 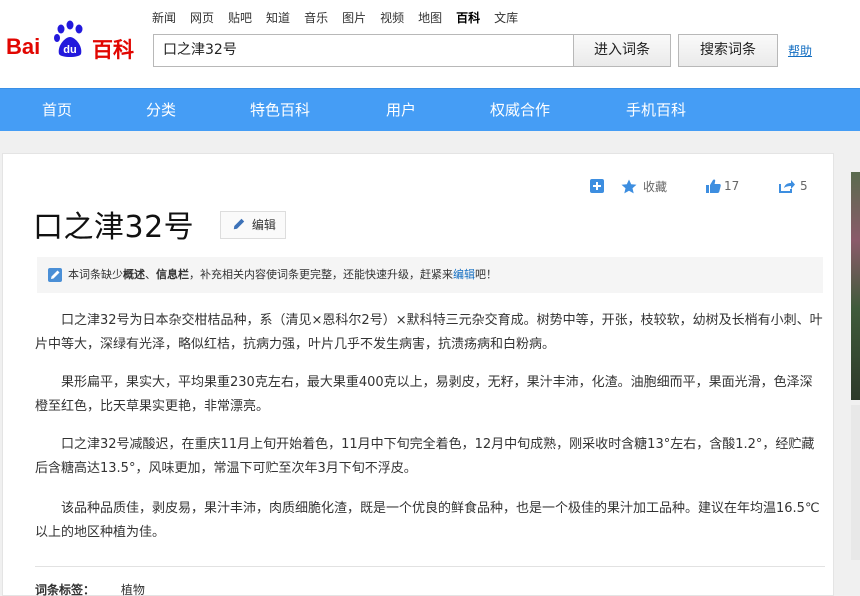 I want to click on topnav-item-news: 新闻, so click(x=164, y=18).